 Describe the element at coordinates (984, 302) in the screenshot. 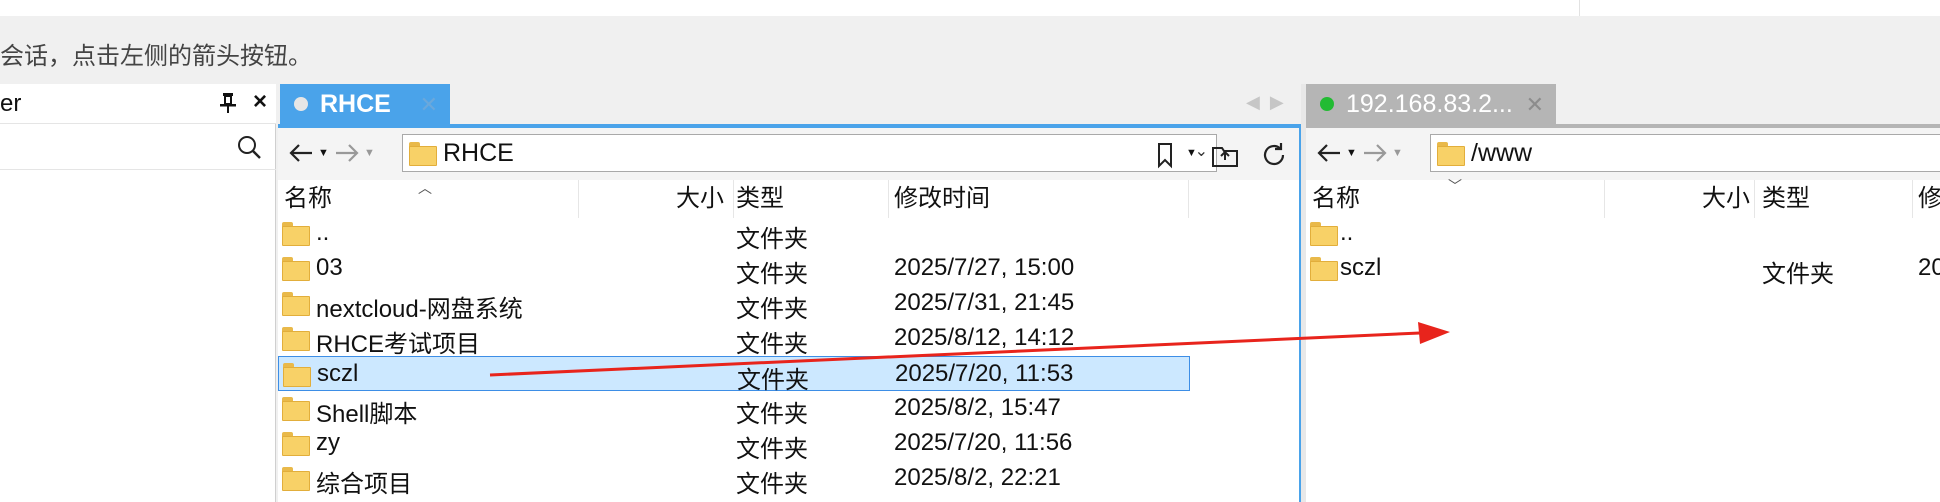

I see `row-modified: 2025/7/31, 21:45` at that location.